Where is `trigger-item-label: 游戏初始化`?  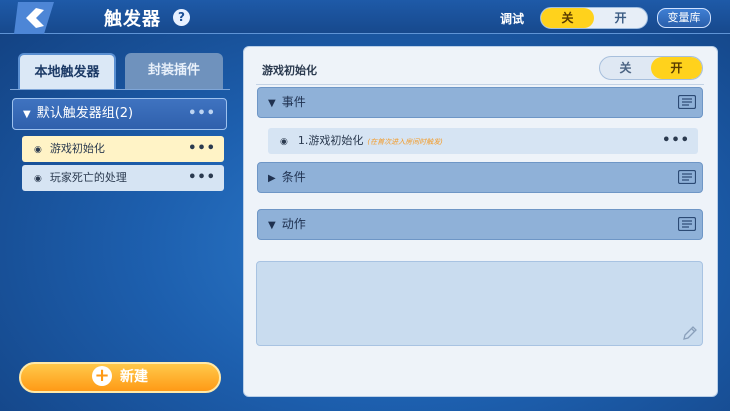 trigger-item-label: 游戏初始化 is located at coordinates (77, 148).